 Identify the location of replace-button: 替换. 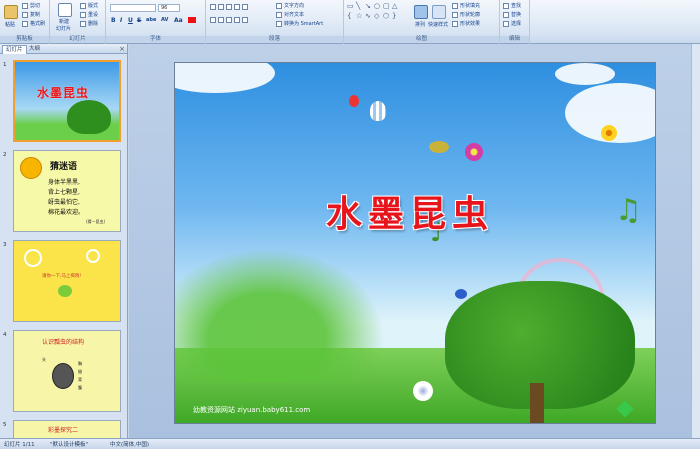
(512, 14).